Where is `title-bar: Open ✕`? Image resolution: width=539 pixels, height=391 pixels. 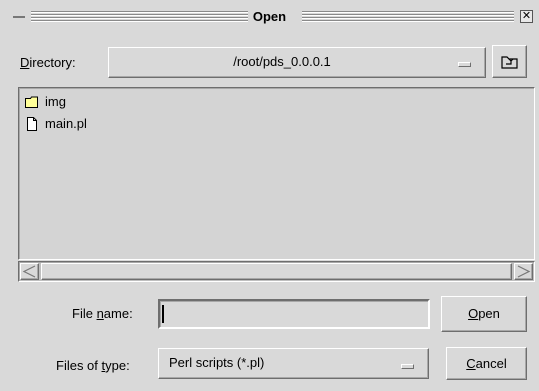 title-bar: Open ✕ is located at coordinates (269, 17).